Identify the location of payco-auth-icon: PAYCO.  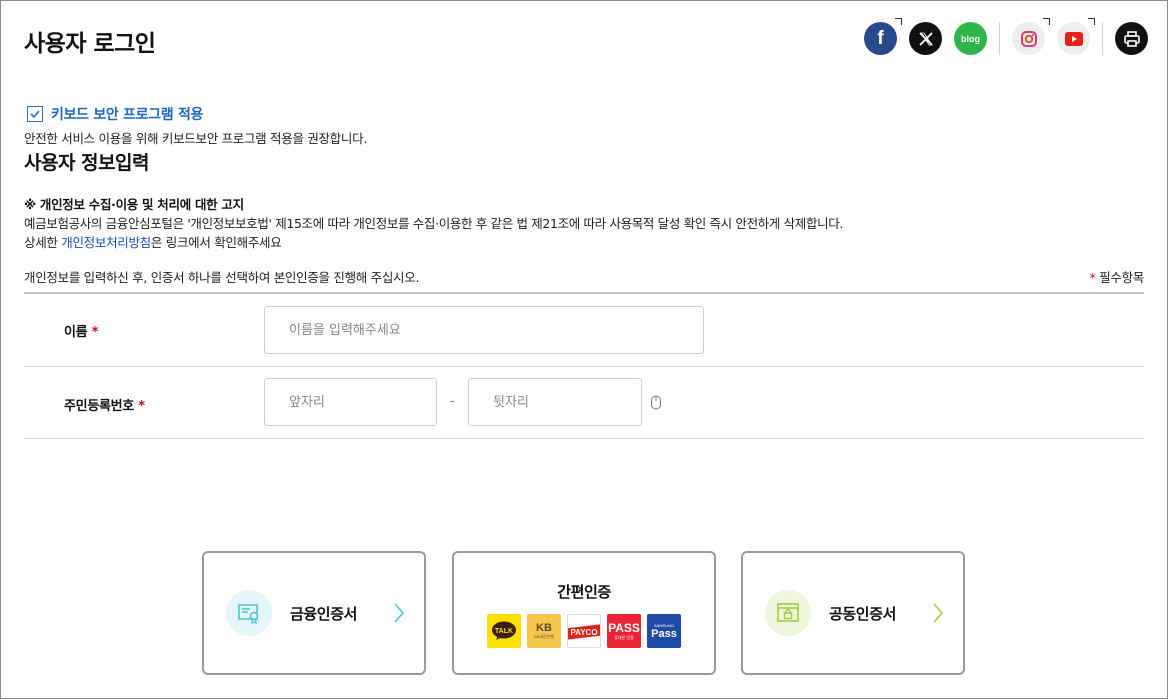
(584, 631).